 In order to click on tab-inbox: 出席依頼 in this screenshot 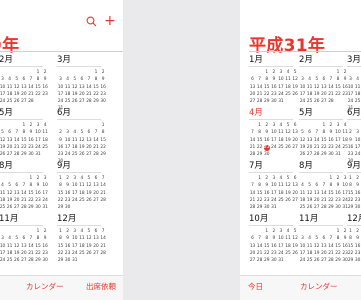, I will do `click(101, 286)`.